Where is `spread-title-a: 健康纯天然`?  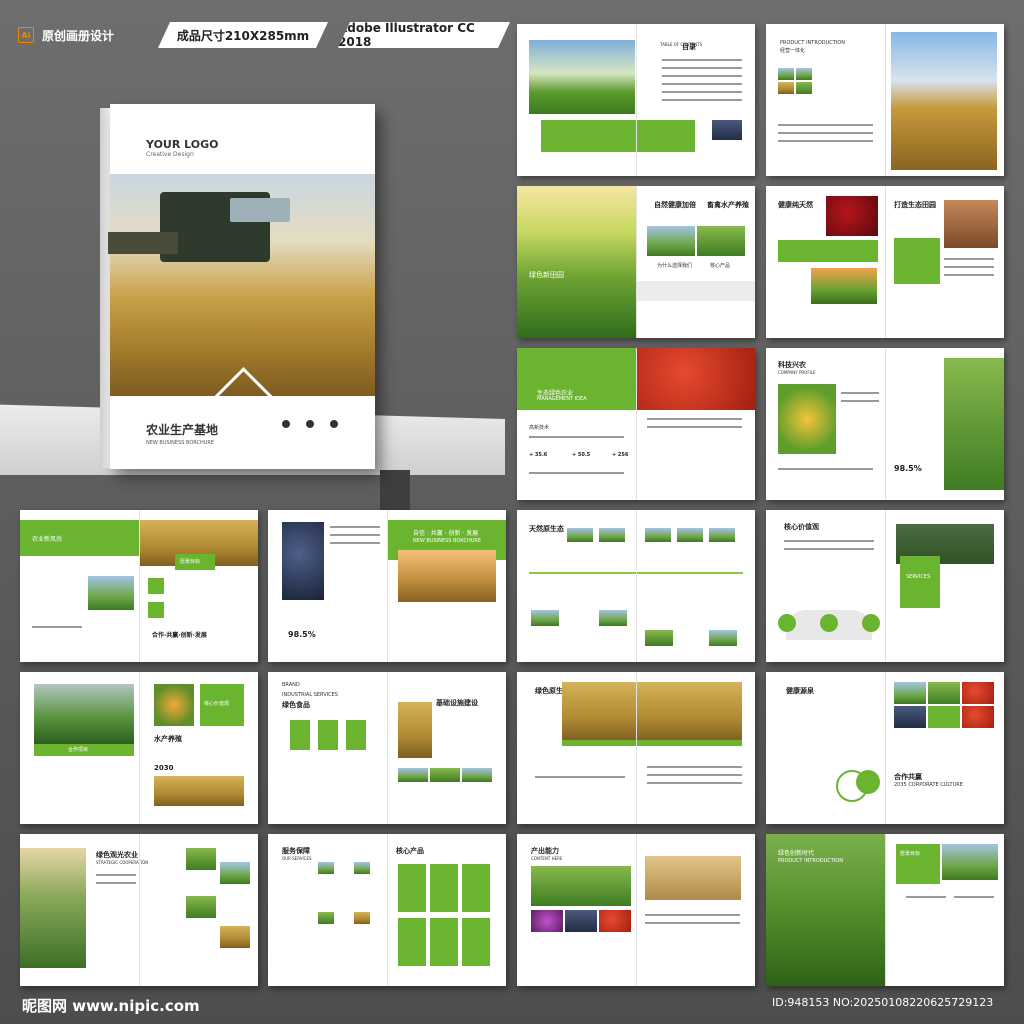 spread-title-a: 健康纯天然 is located at coordinates (795, 205).